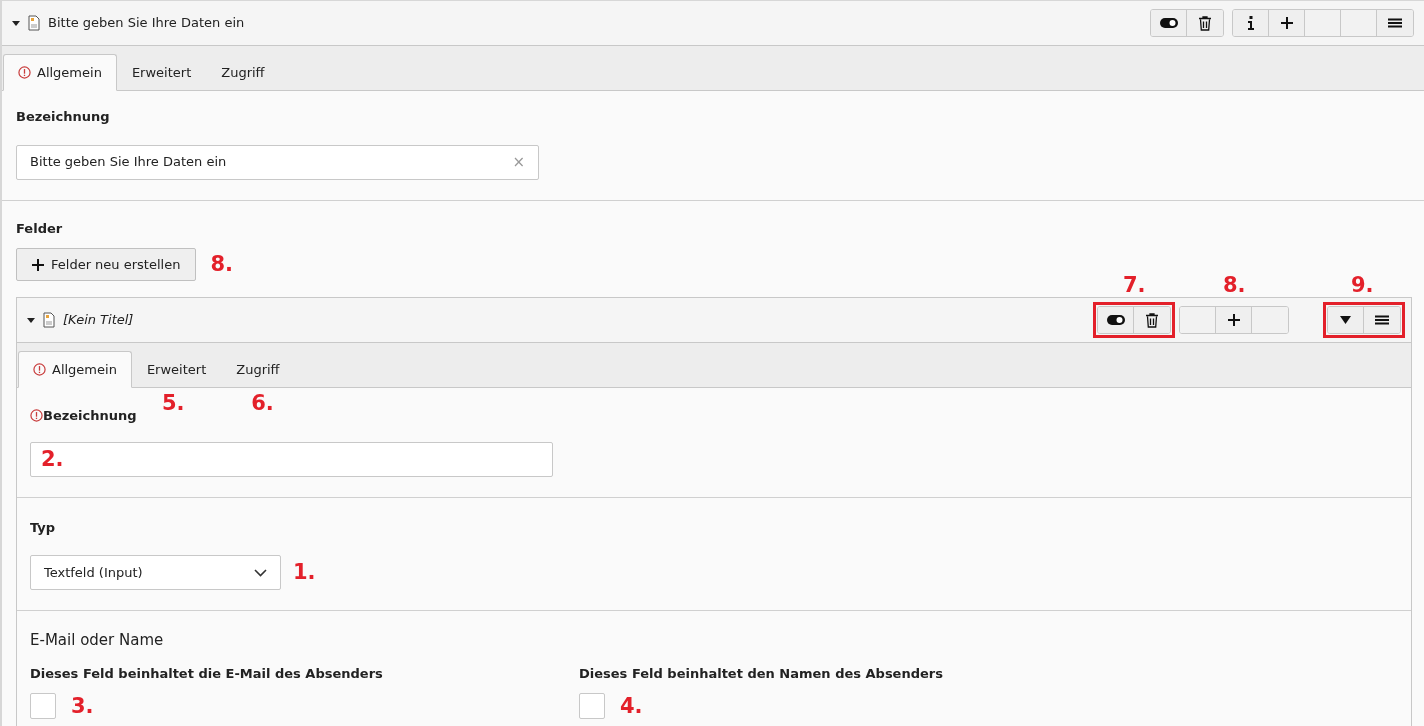 Image resolution: width=1424 pixels, height=726 pixels. I want to click on annotation-number: 4., so click(631, 706).